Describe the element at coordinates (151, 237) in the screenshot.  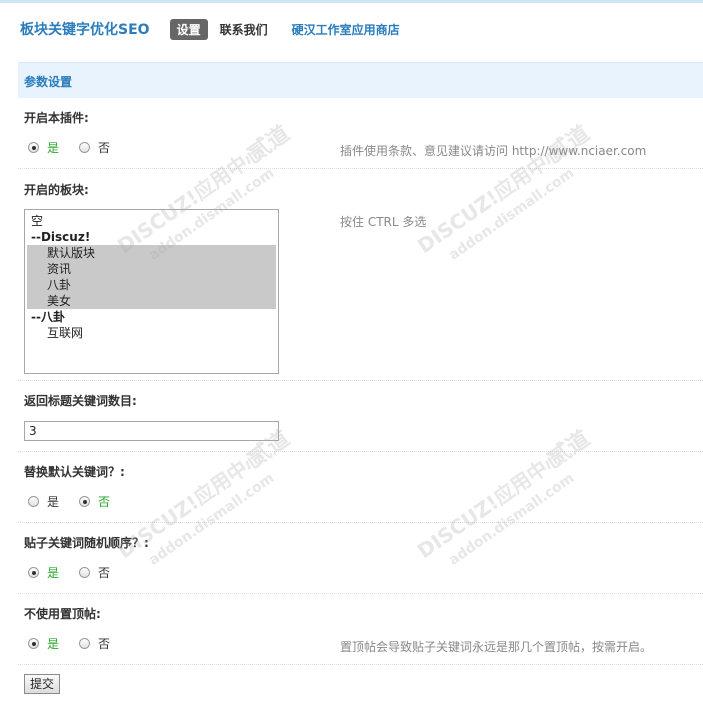
I see `forum-option-group-discuz: --Discuz!` at that location.